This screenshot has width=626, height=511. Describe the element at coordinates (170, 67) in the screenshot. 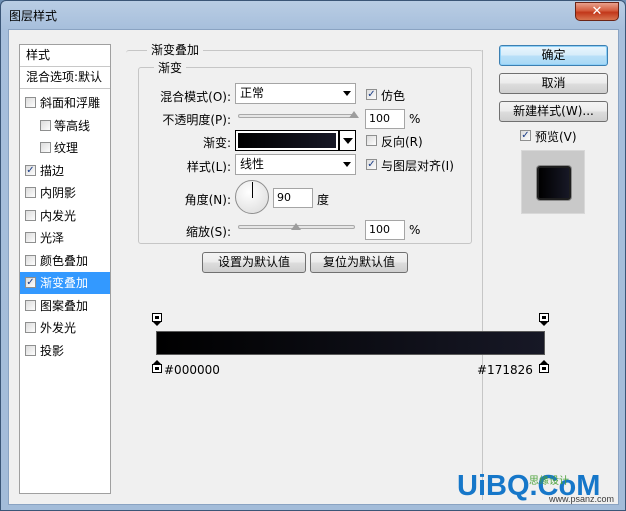

I see `gradient-group-title: 渐变` at that location.